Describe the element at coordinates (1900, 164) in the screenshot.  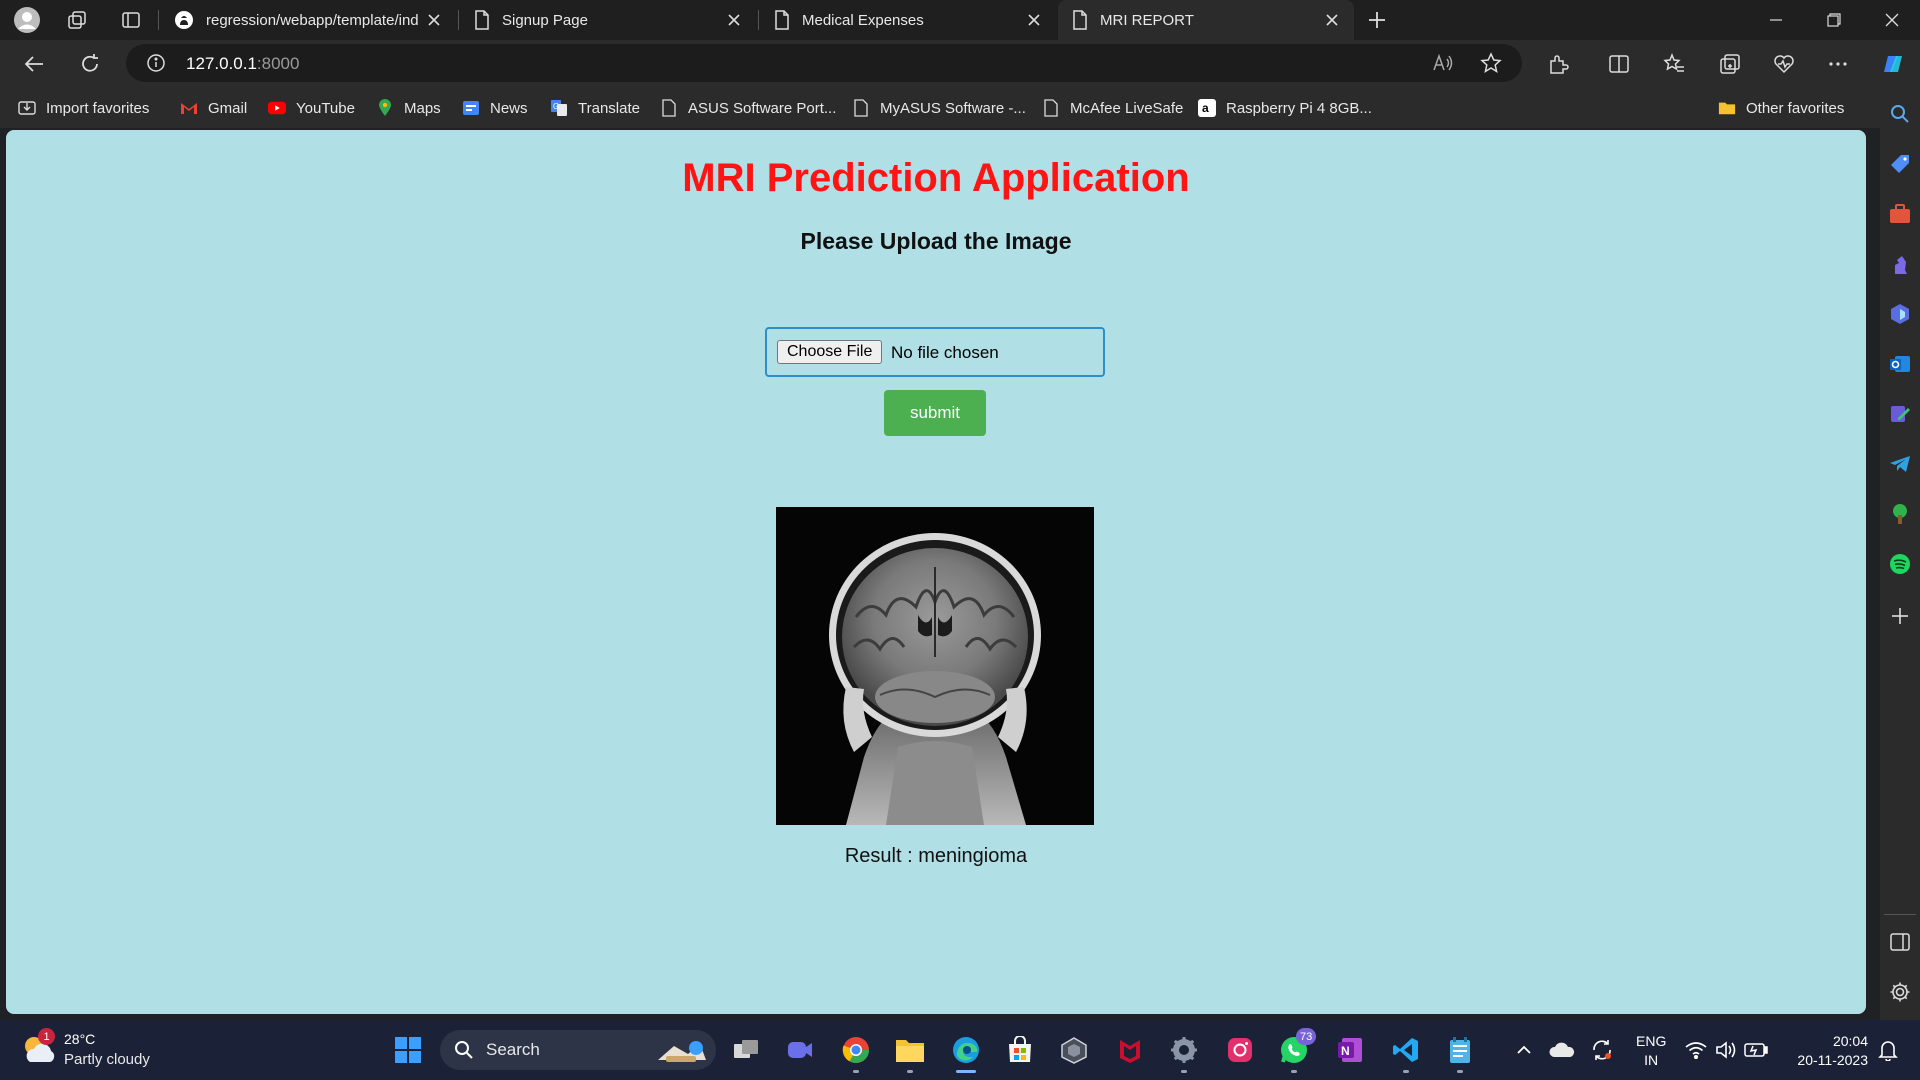
I see `shopping-tag-icon` at that location.